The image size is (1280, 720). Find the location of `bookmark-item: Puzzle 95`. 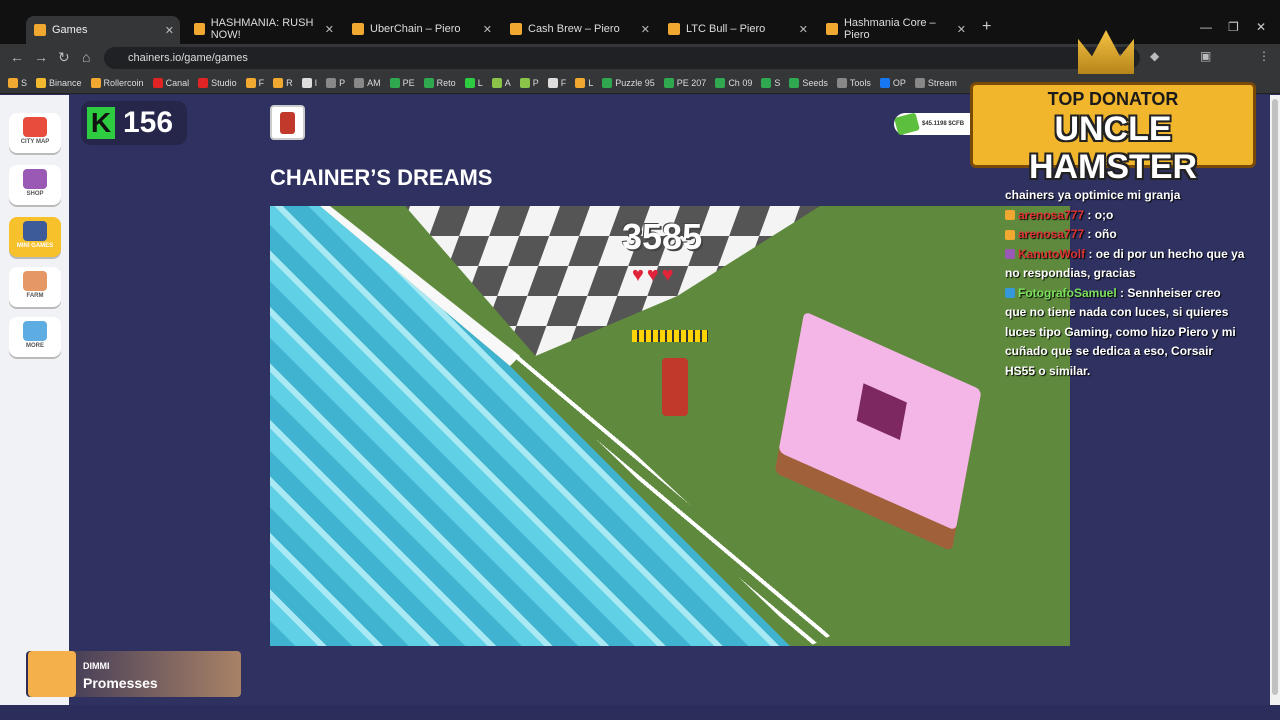

bookmark-item: Puzzle 95 is located at coordinates (628, 82).